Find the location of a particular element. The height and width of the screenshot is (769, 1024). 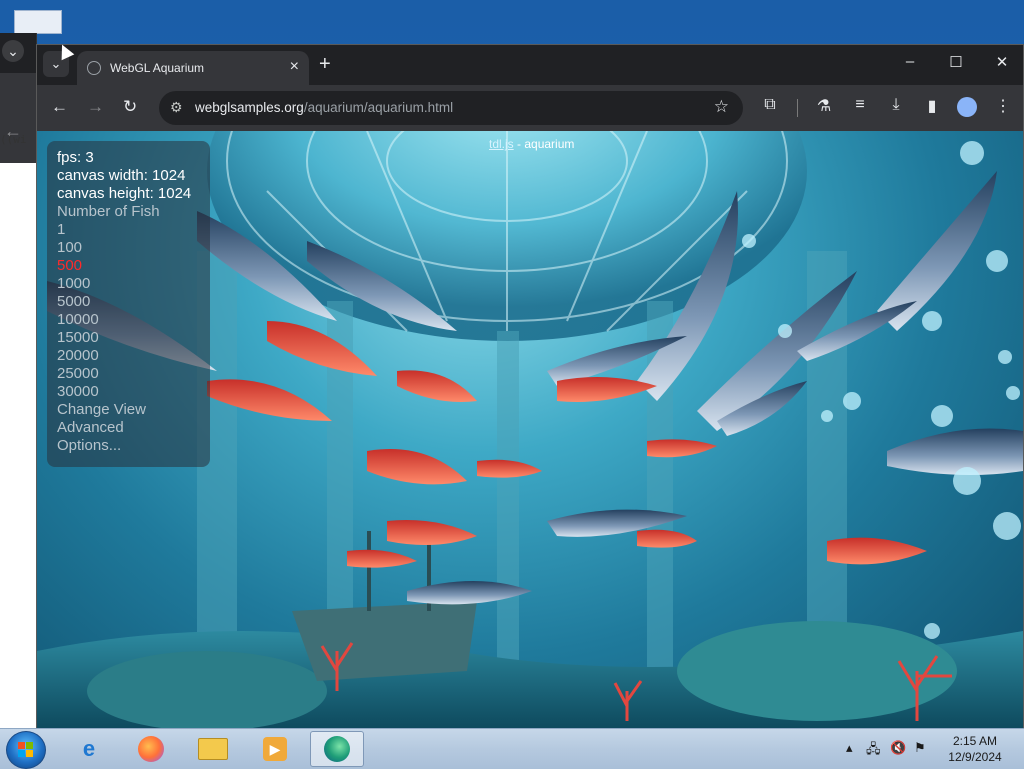

background-window-titlebar: ⌄ is located at coordinates (18, 53).